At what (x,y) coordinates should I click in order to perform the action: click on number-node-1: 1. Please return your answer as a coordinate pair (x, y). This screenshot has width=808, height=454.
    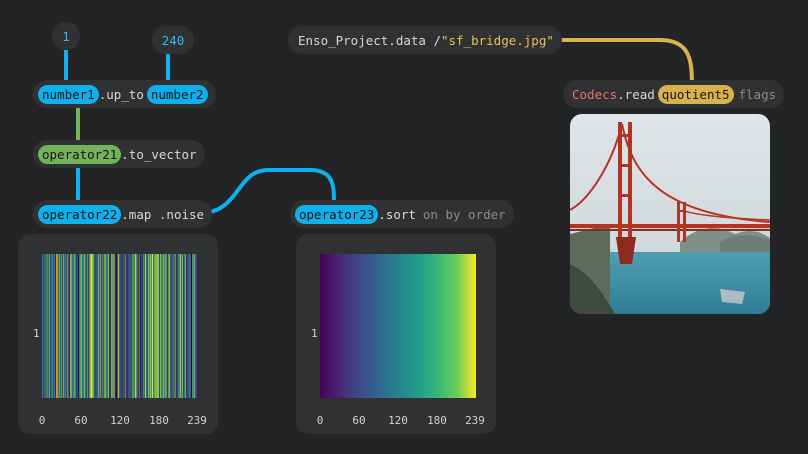
    Looking at the image, I should click on (66, 36).